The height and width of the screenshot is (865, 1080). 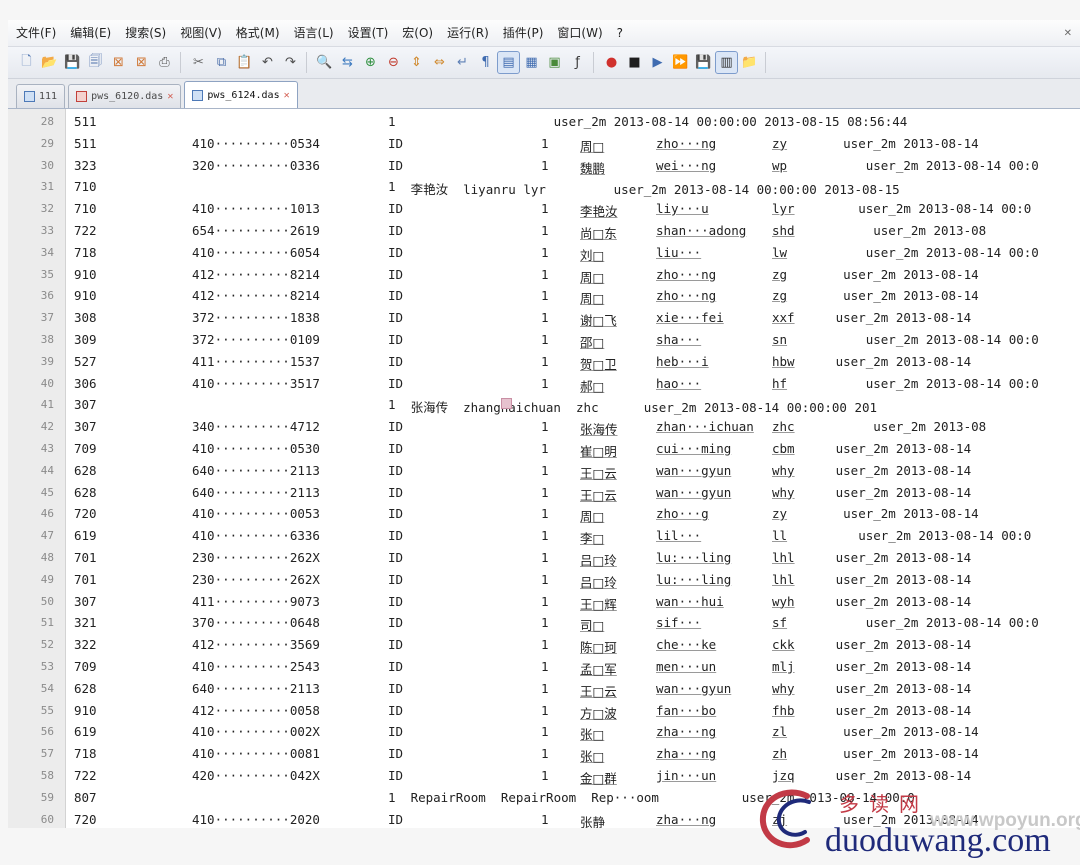 What do you see at coordinates (468, 33) in the screenshot?
I see `menu-item-8: 运行(R)` at bounding box center [468, 33].